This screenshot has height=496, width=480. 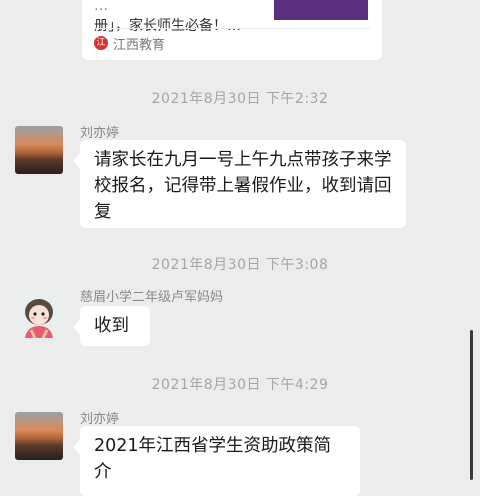 What do you see at coordinates (240, 99) in the screenshot?
I see `message-timestamp: 2021年8月30日 下午2:32` at bounding box center [240, 99].